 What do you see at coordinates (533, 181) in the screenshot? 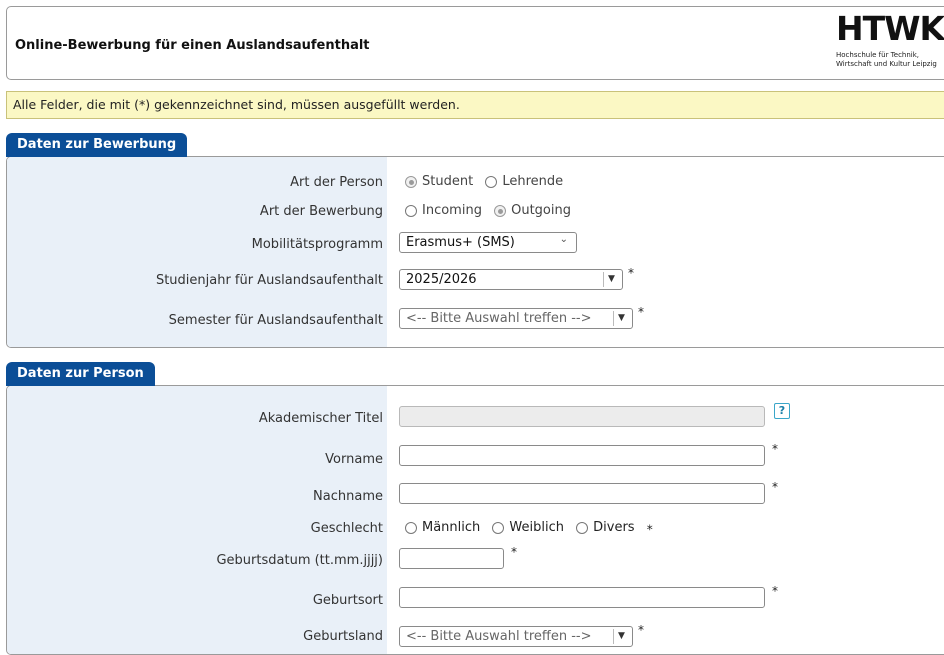
I see `radio-lehrende-label: Lehrende` at bounding box center [533, 181].